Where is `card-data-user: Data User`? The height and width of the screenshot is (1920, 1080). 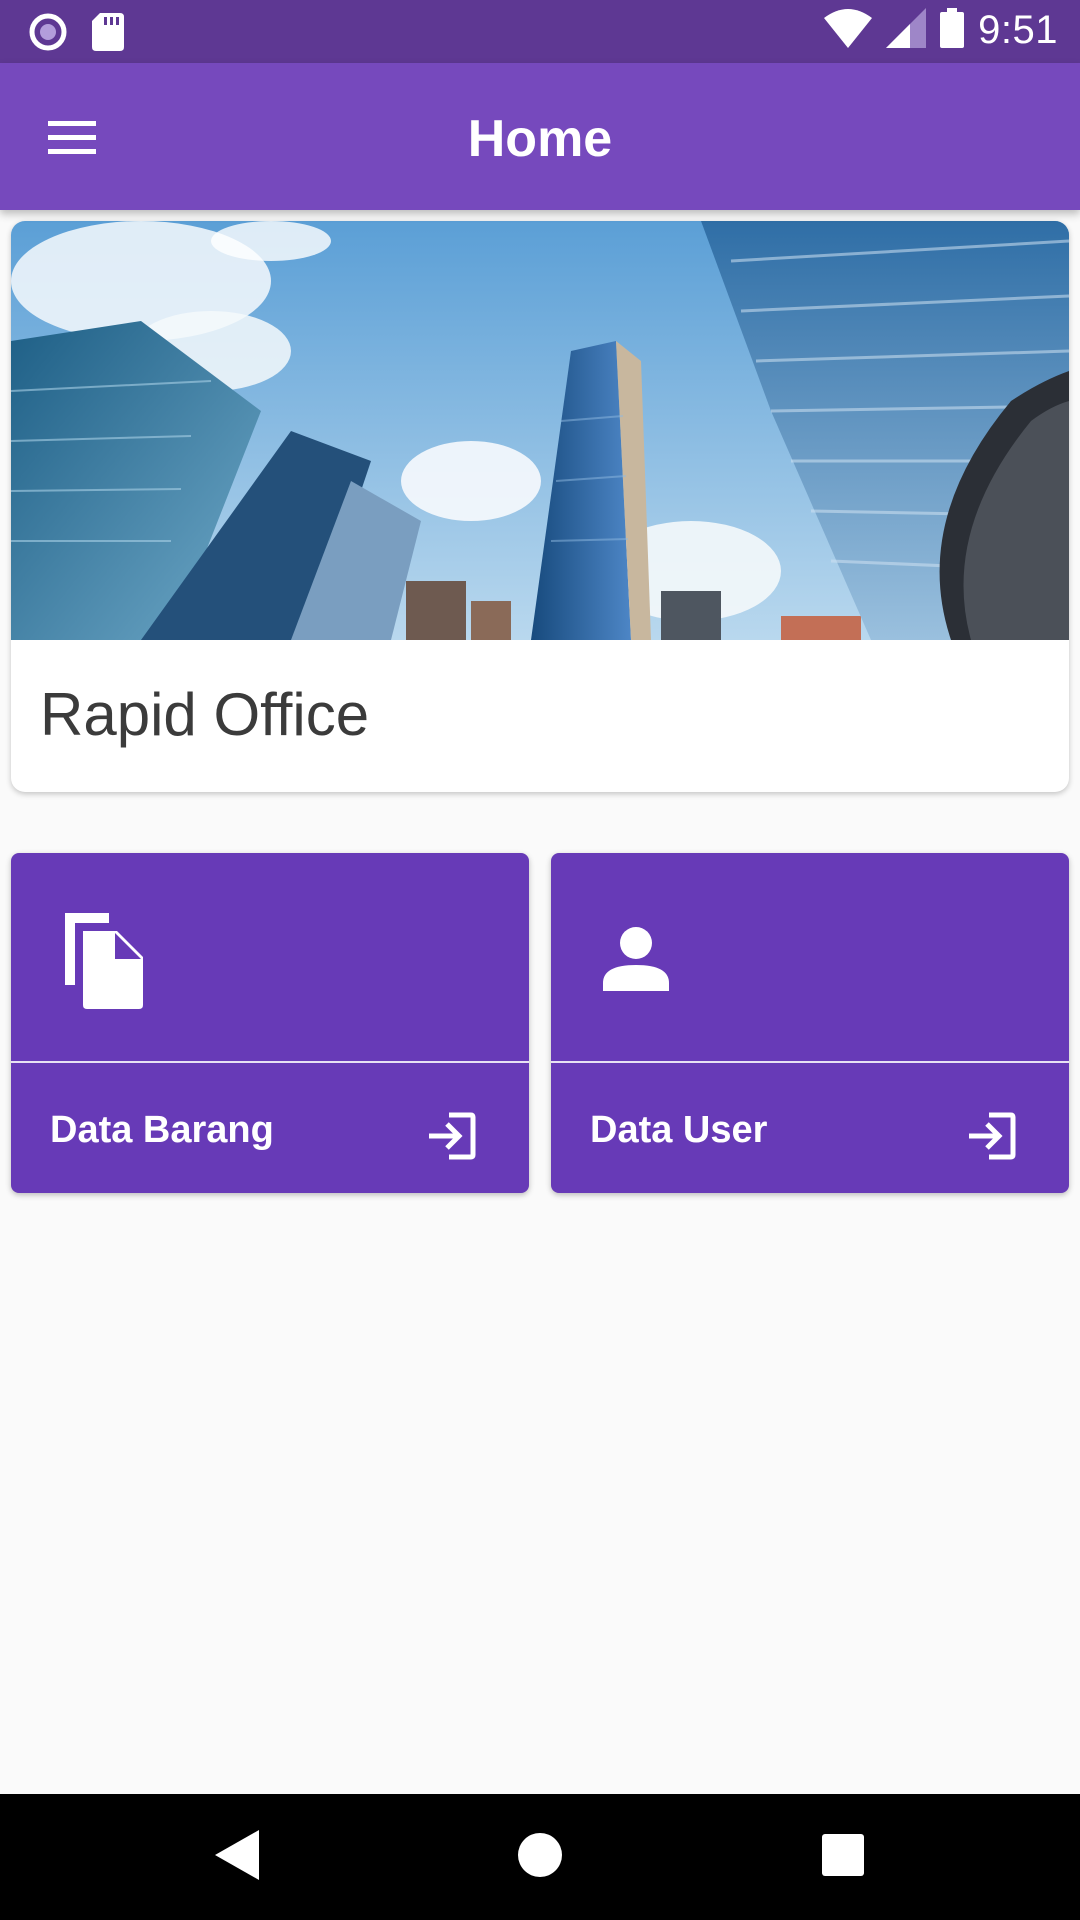 card-data-user: Data User is located at coordinates (810, 1023).